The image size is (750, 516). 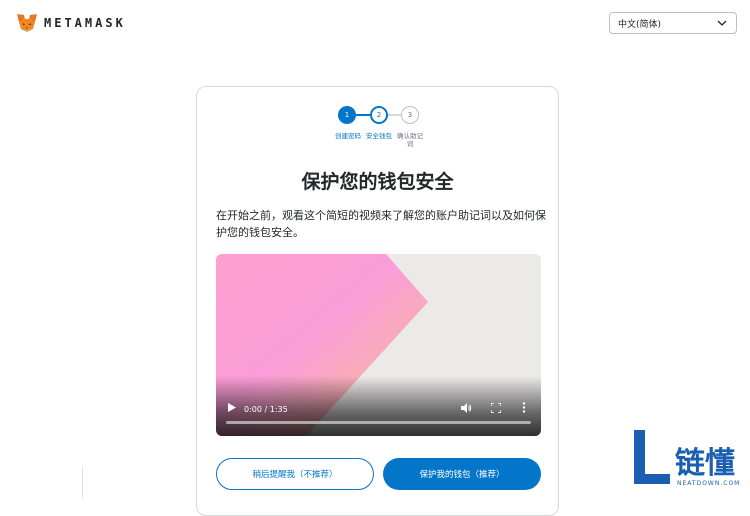 What do you see at coordinates (410, 140) in the screenshot?
I see `step-3-label: 确认助记词` at bounding box center [410, 140].